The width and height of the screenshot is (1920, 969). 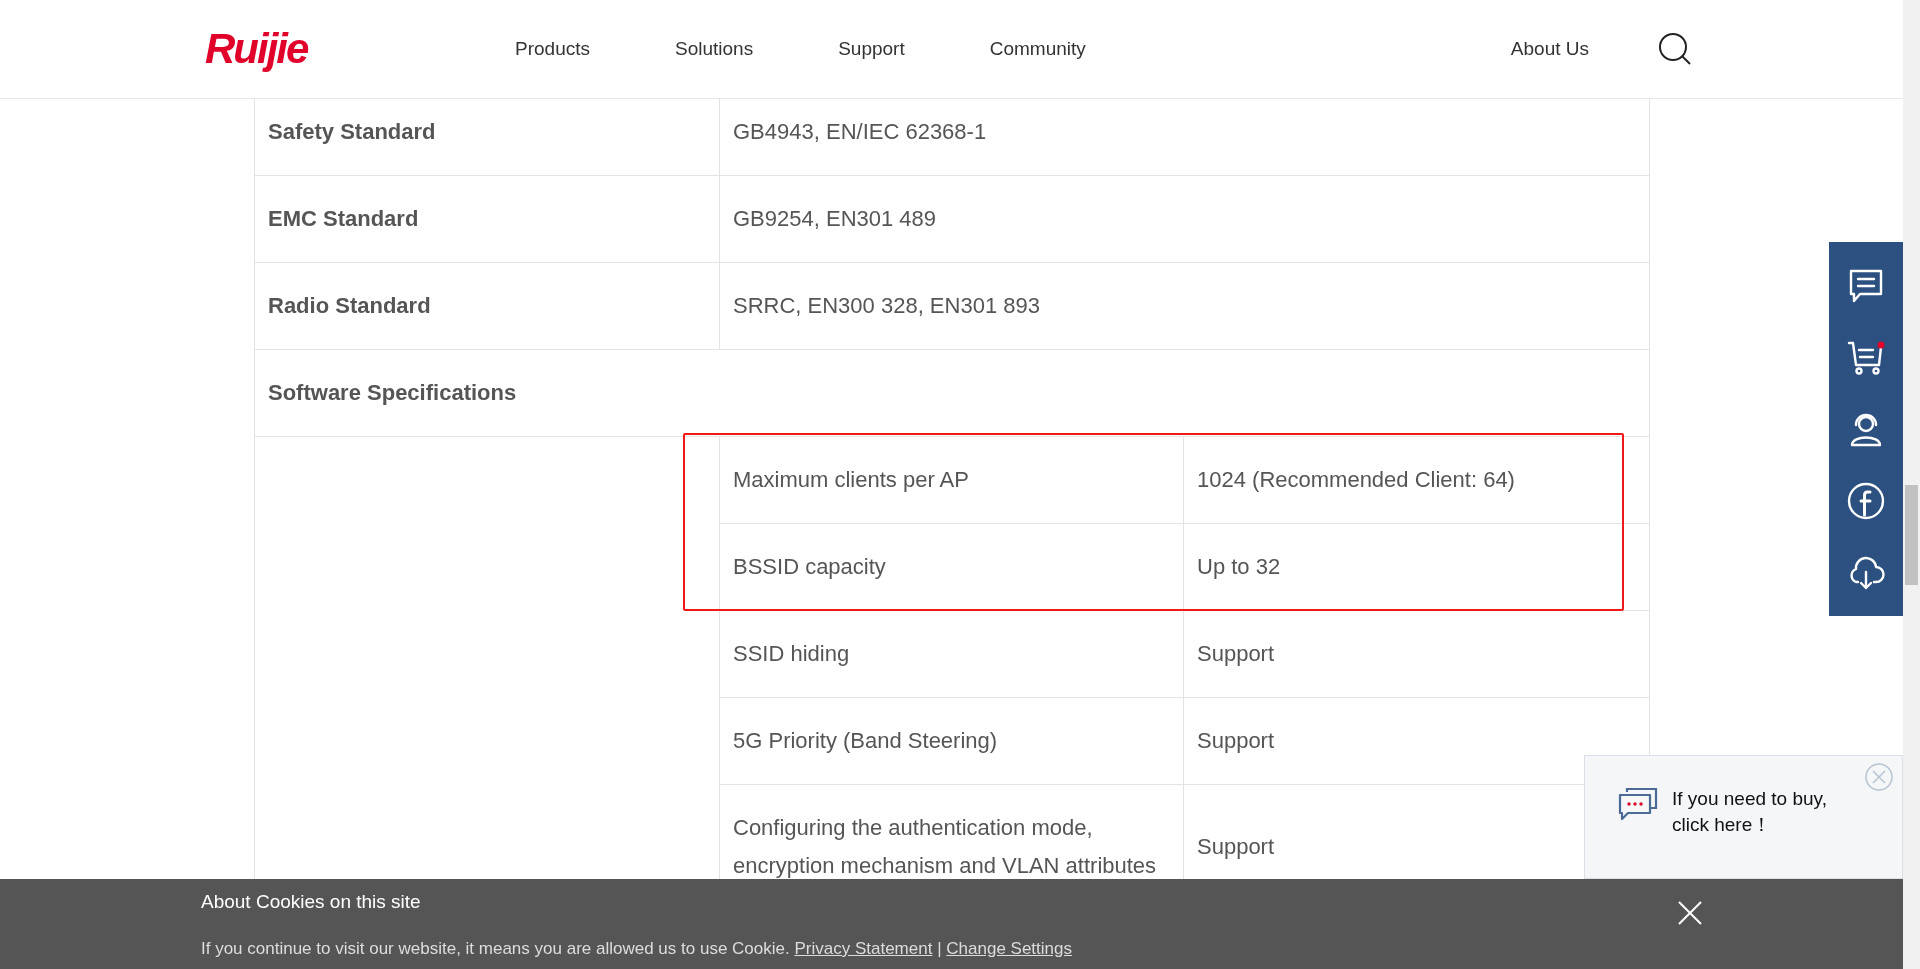 I want to click on feature-name: BSSID capacity, so click(x=809, y=566).